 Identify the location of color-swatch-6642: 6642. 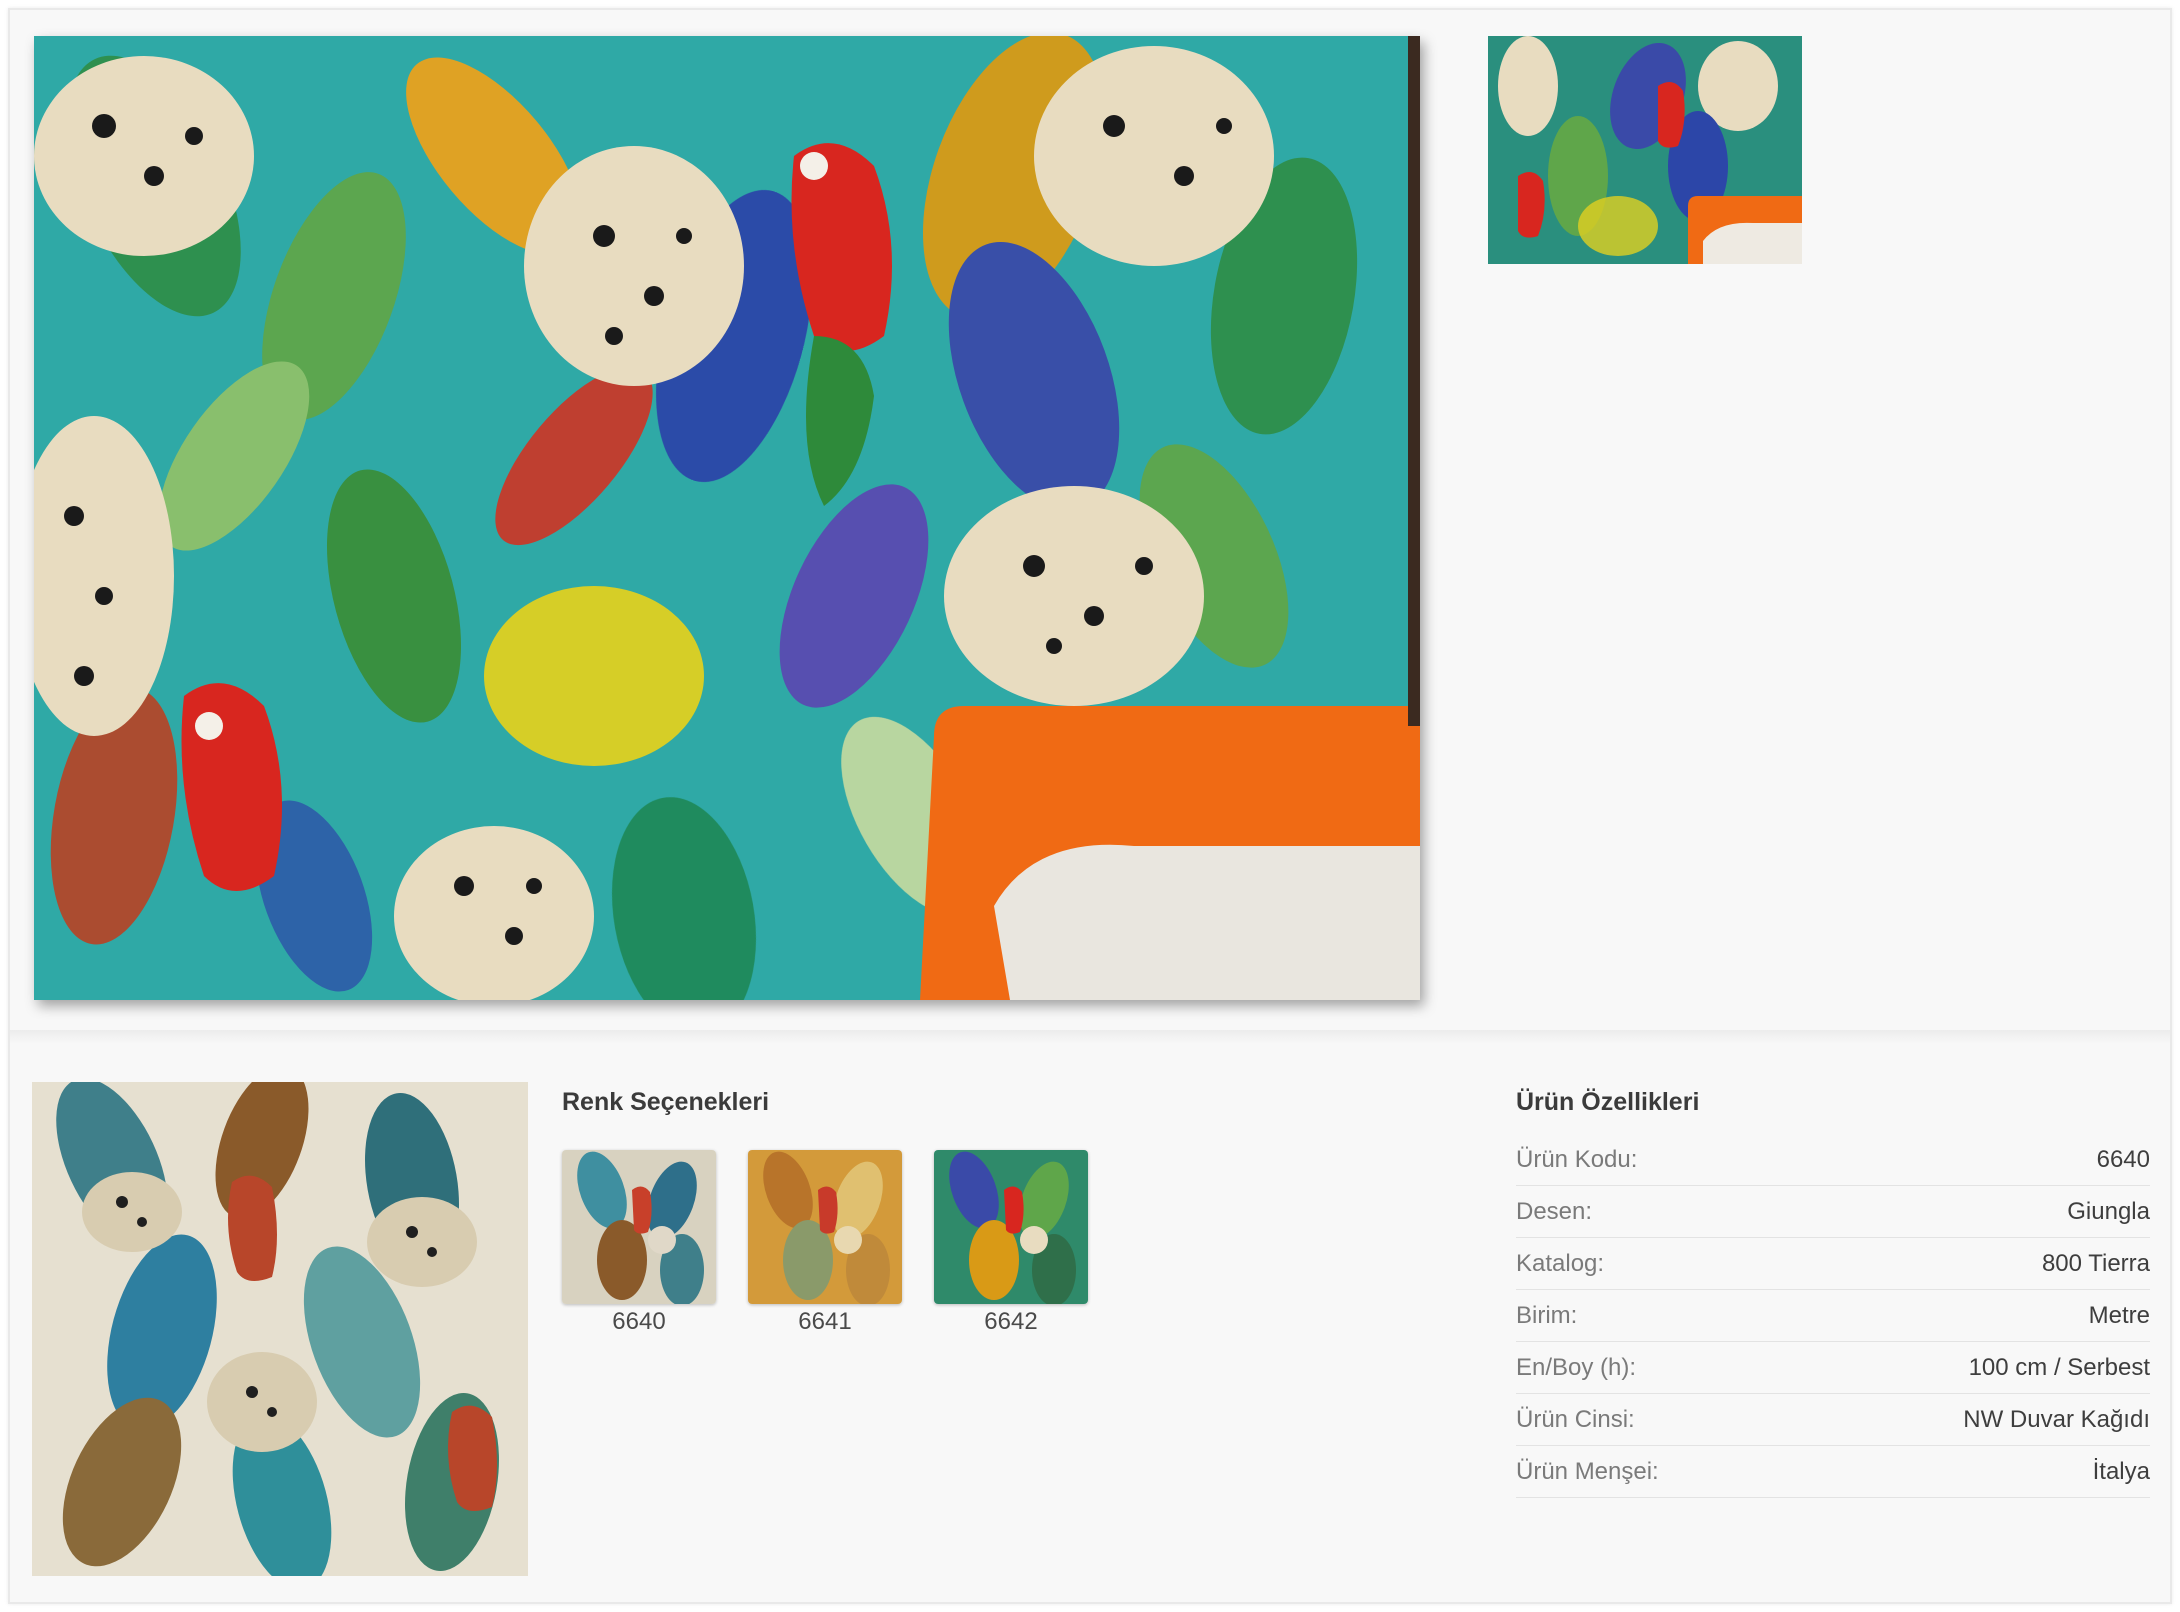
(1011, 1243).